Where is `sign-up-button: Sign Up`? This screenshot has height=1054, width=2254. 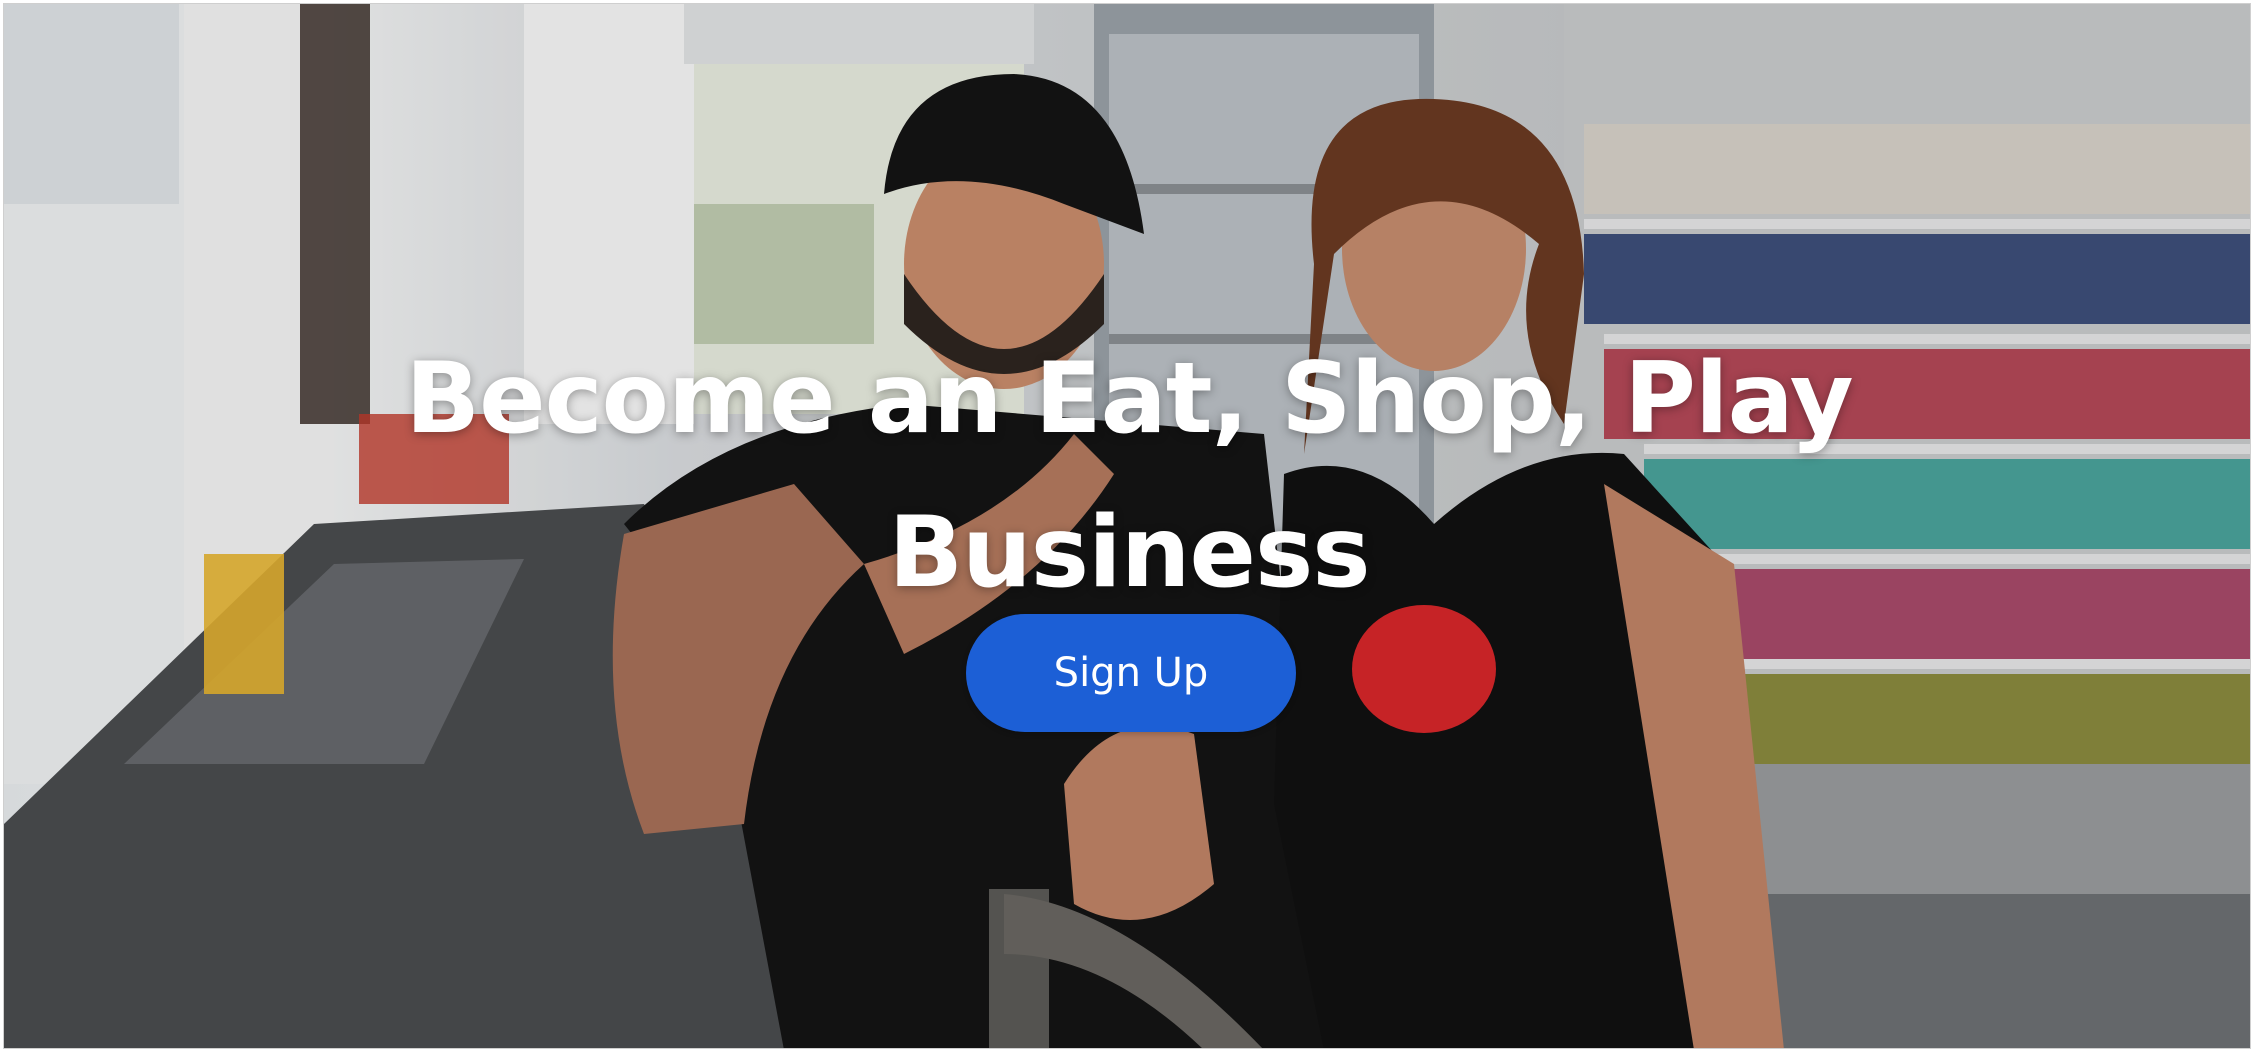
sign-up-button: Sign Up is located at coordinates (1131, 673).